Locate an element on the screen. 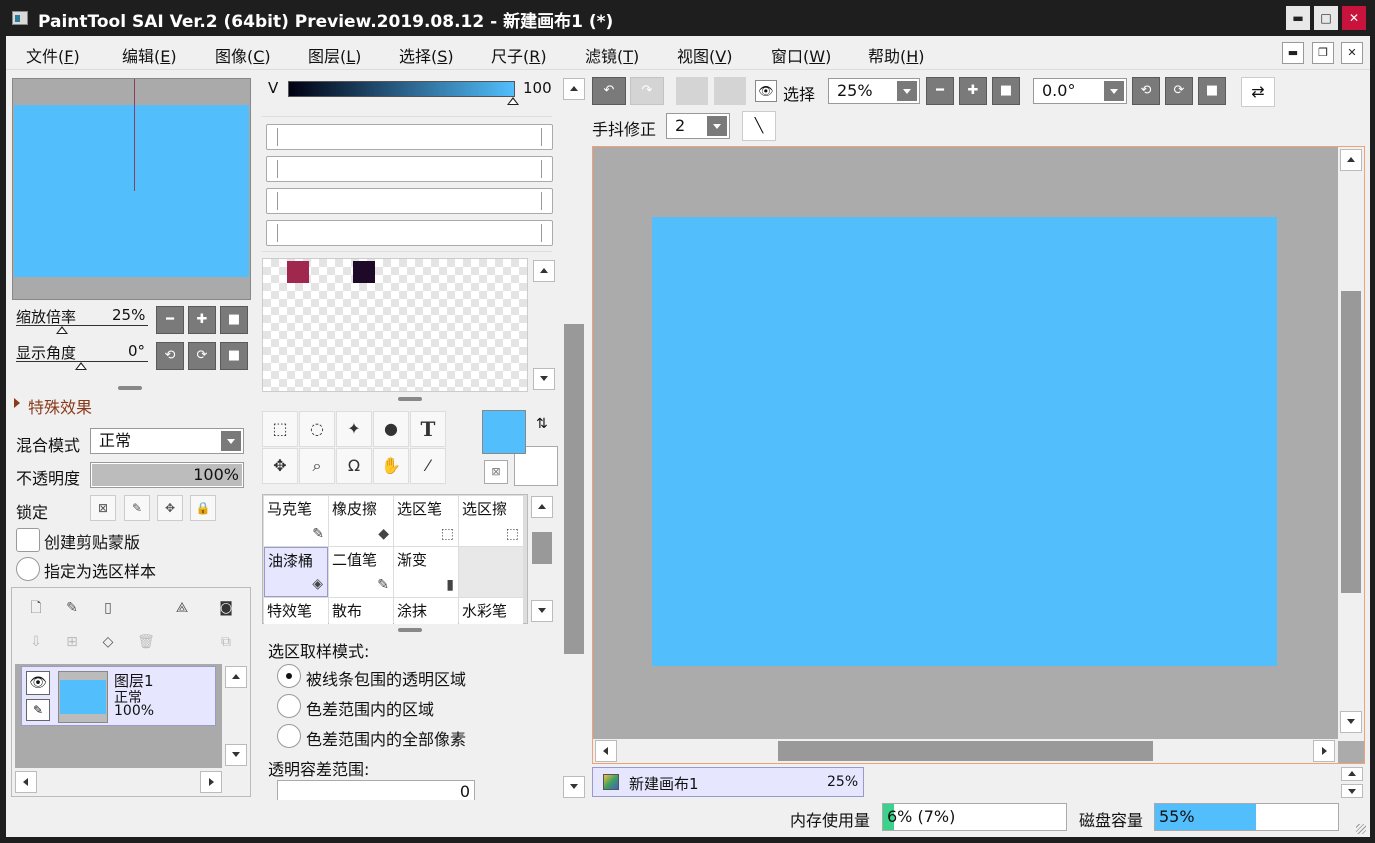 This screenshot has width=1375, height=843. doc-tab-scroll-up is located at coordinates (1352, 774).